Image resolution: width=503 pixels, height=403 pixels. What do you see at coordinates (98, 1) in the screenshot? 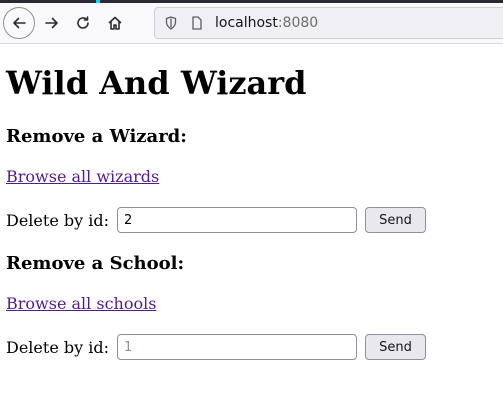
I see `active-tab-indicator` at bounding box center [98, 1].